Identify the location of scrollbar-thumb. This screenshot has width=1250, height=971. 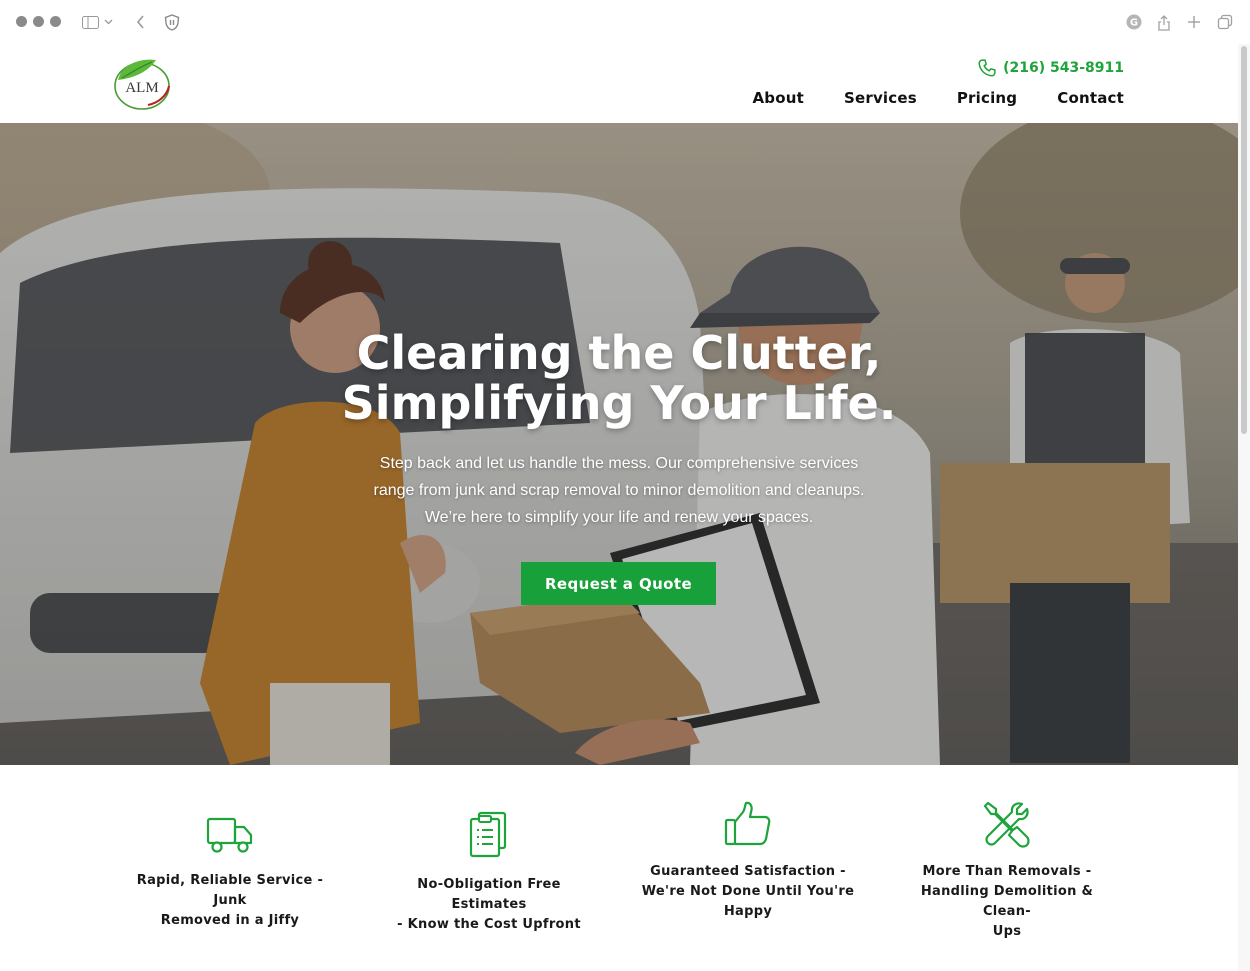
(1244, 240).